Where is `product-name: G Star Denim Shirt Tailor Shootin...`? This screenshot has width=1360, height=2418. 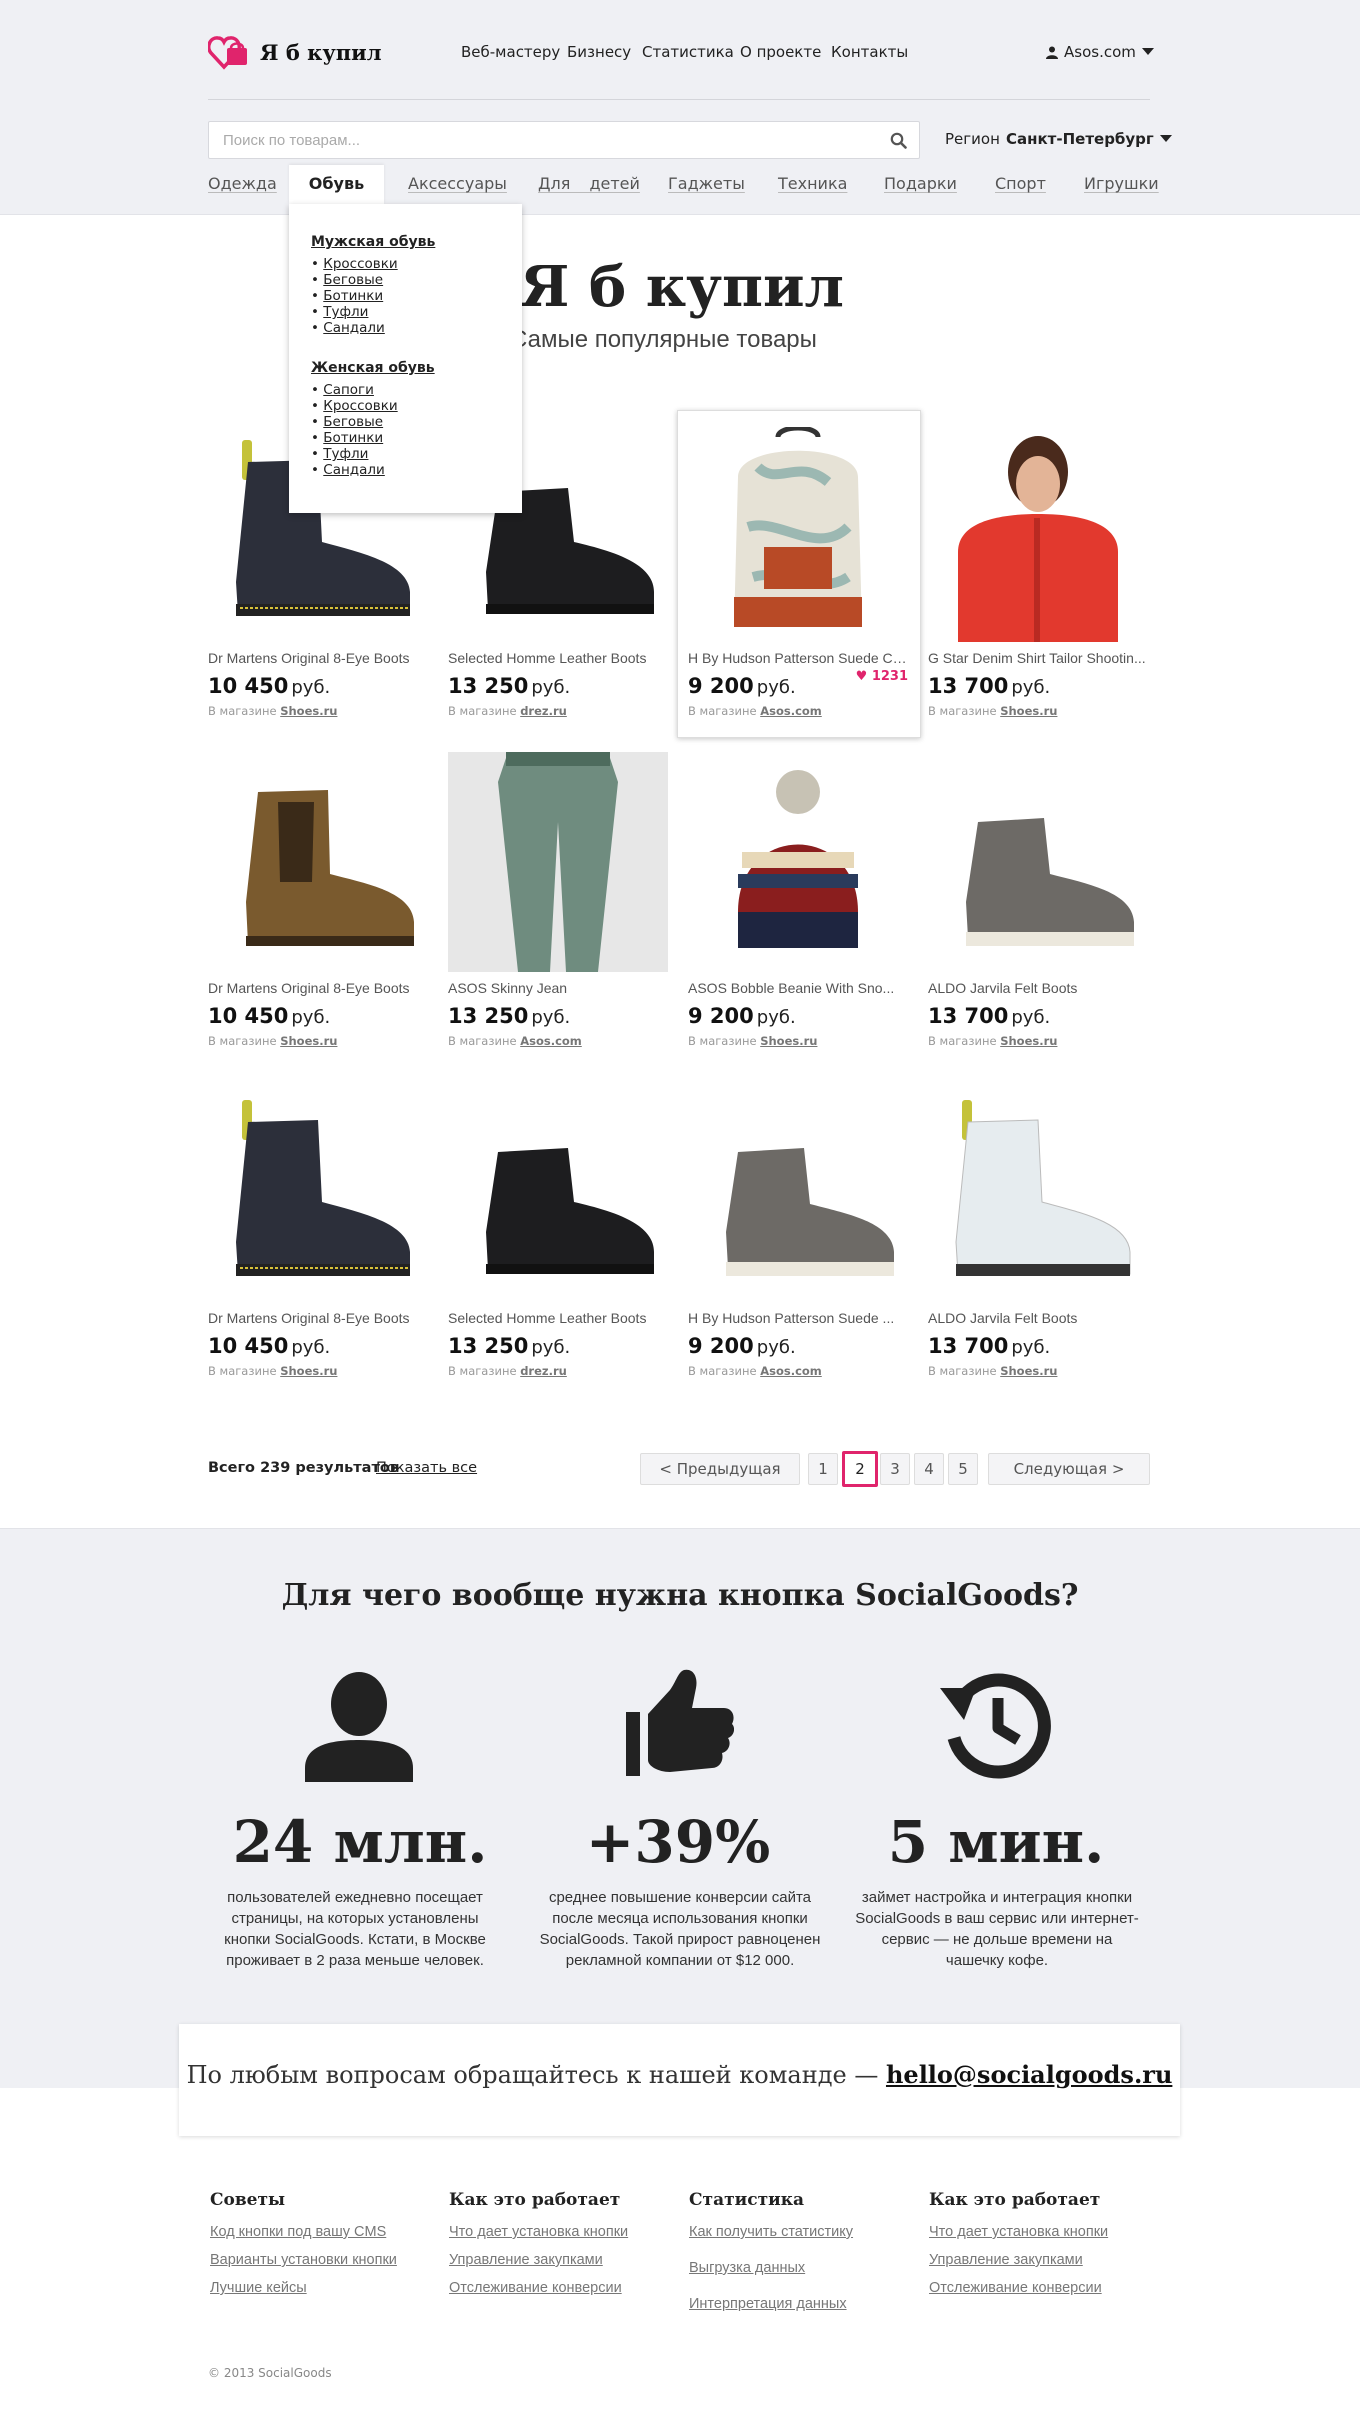 product-name: G Star Denim Shirt Tailor Shootin... is located at coordinates (1038, 658).